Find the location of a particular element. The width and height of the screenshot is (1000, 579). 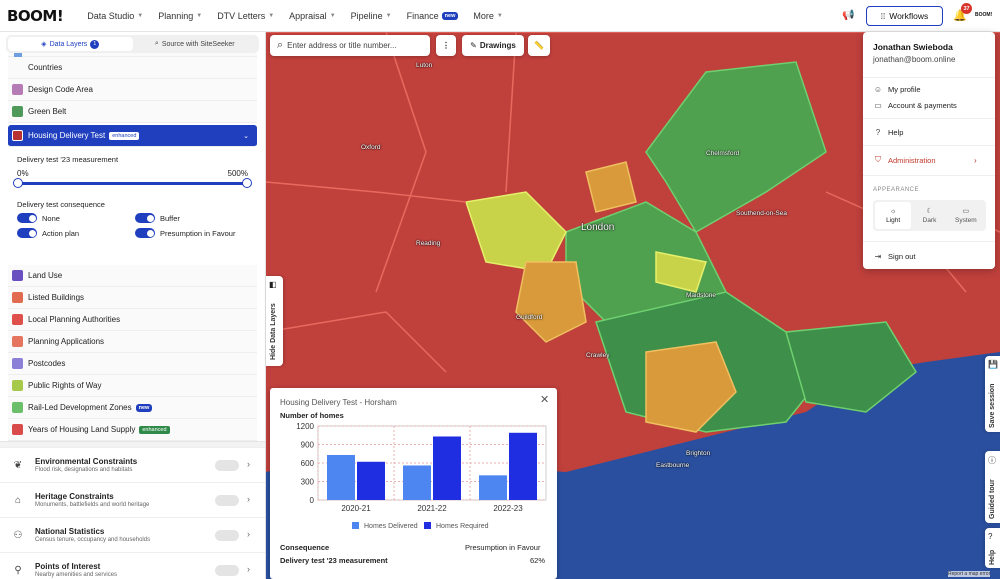

more-options-button: ⋮ is located at coordinates (446, 45).